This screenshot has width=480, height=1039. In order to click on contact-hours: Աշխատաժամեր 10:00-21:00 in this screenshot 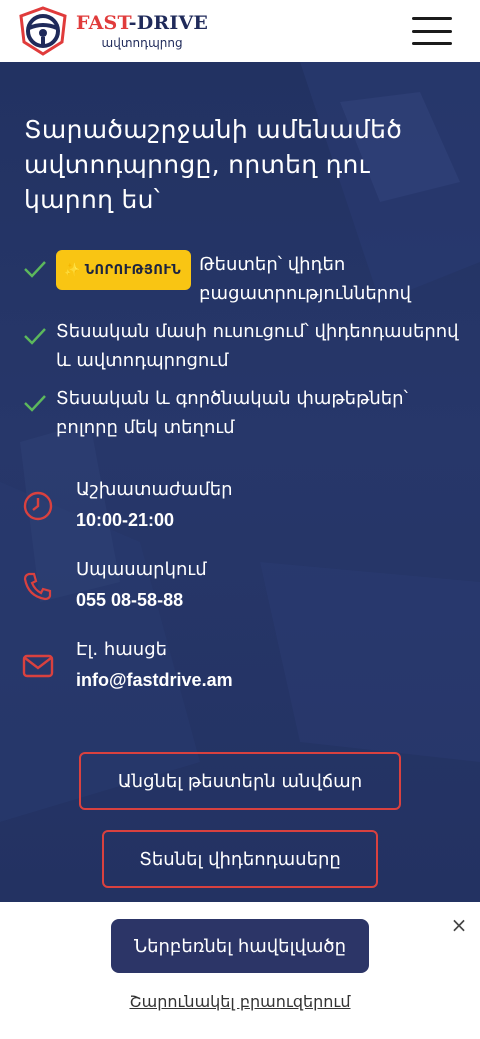, I will do `click(242, 516)`.